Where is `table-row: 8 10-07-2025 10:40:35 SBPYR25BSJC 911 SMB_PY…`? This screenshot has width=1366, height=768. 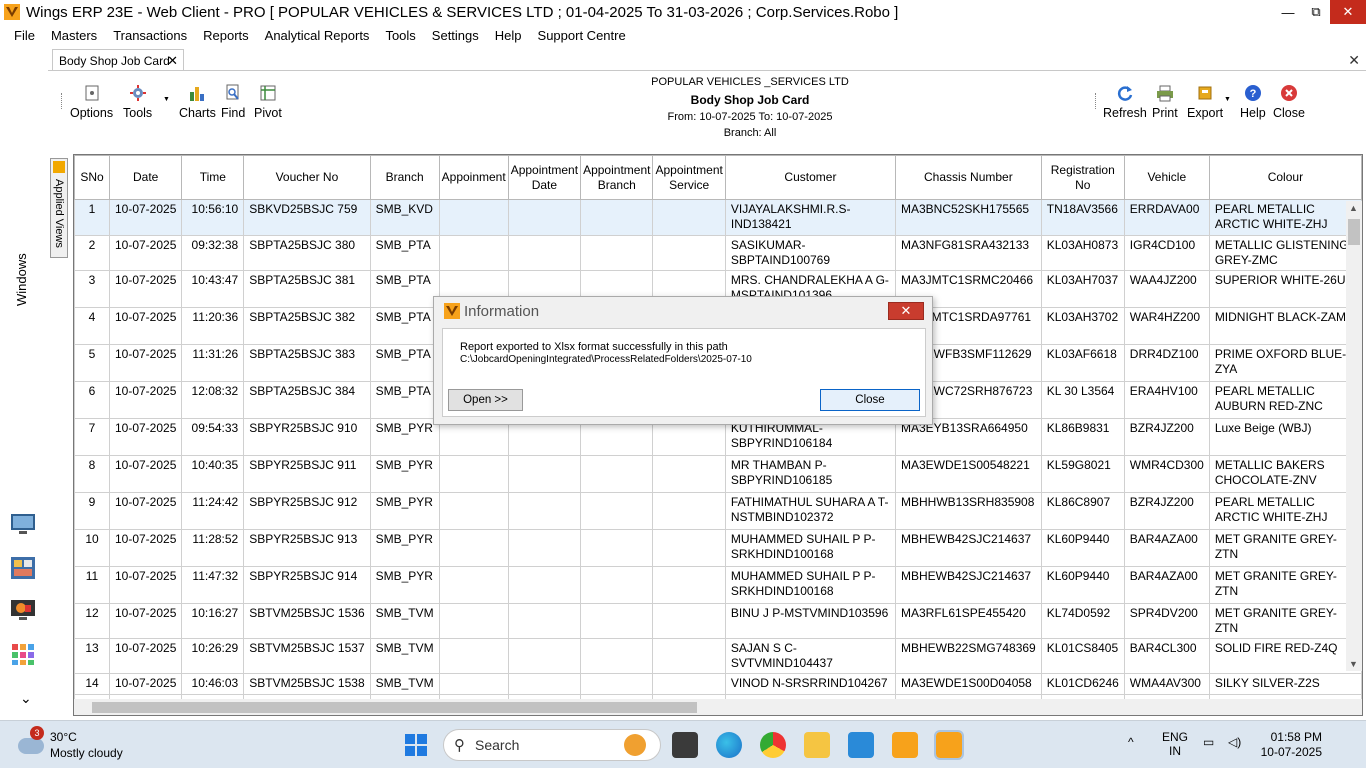 table-row: 8 10-07-2025 10:40:35 SBPYR25BSJC 911 SMB_PY… is located at coordinates (718, 474).